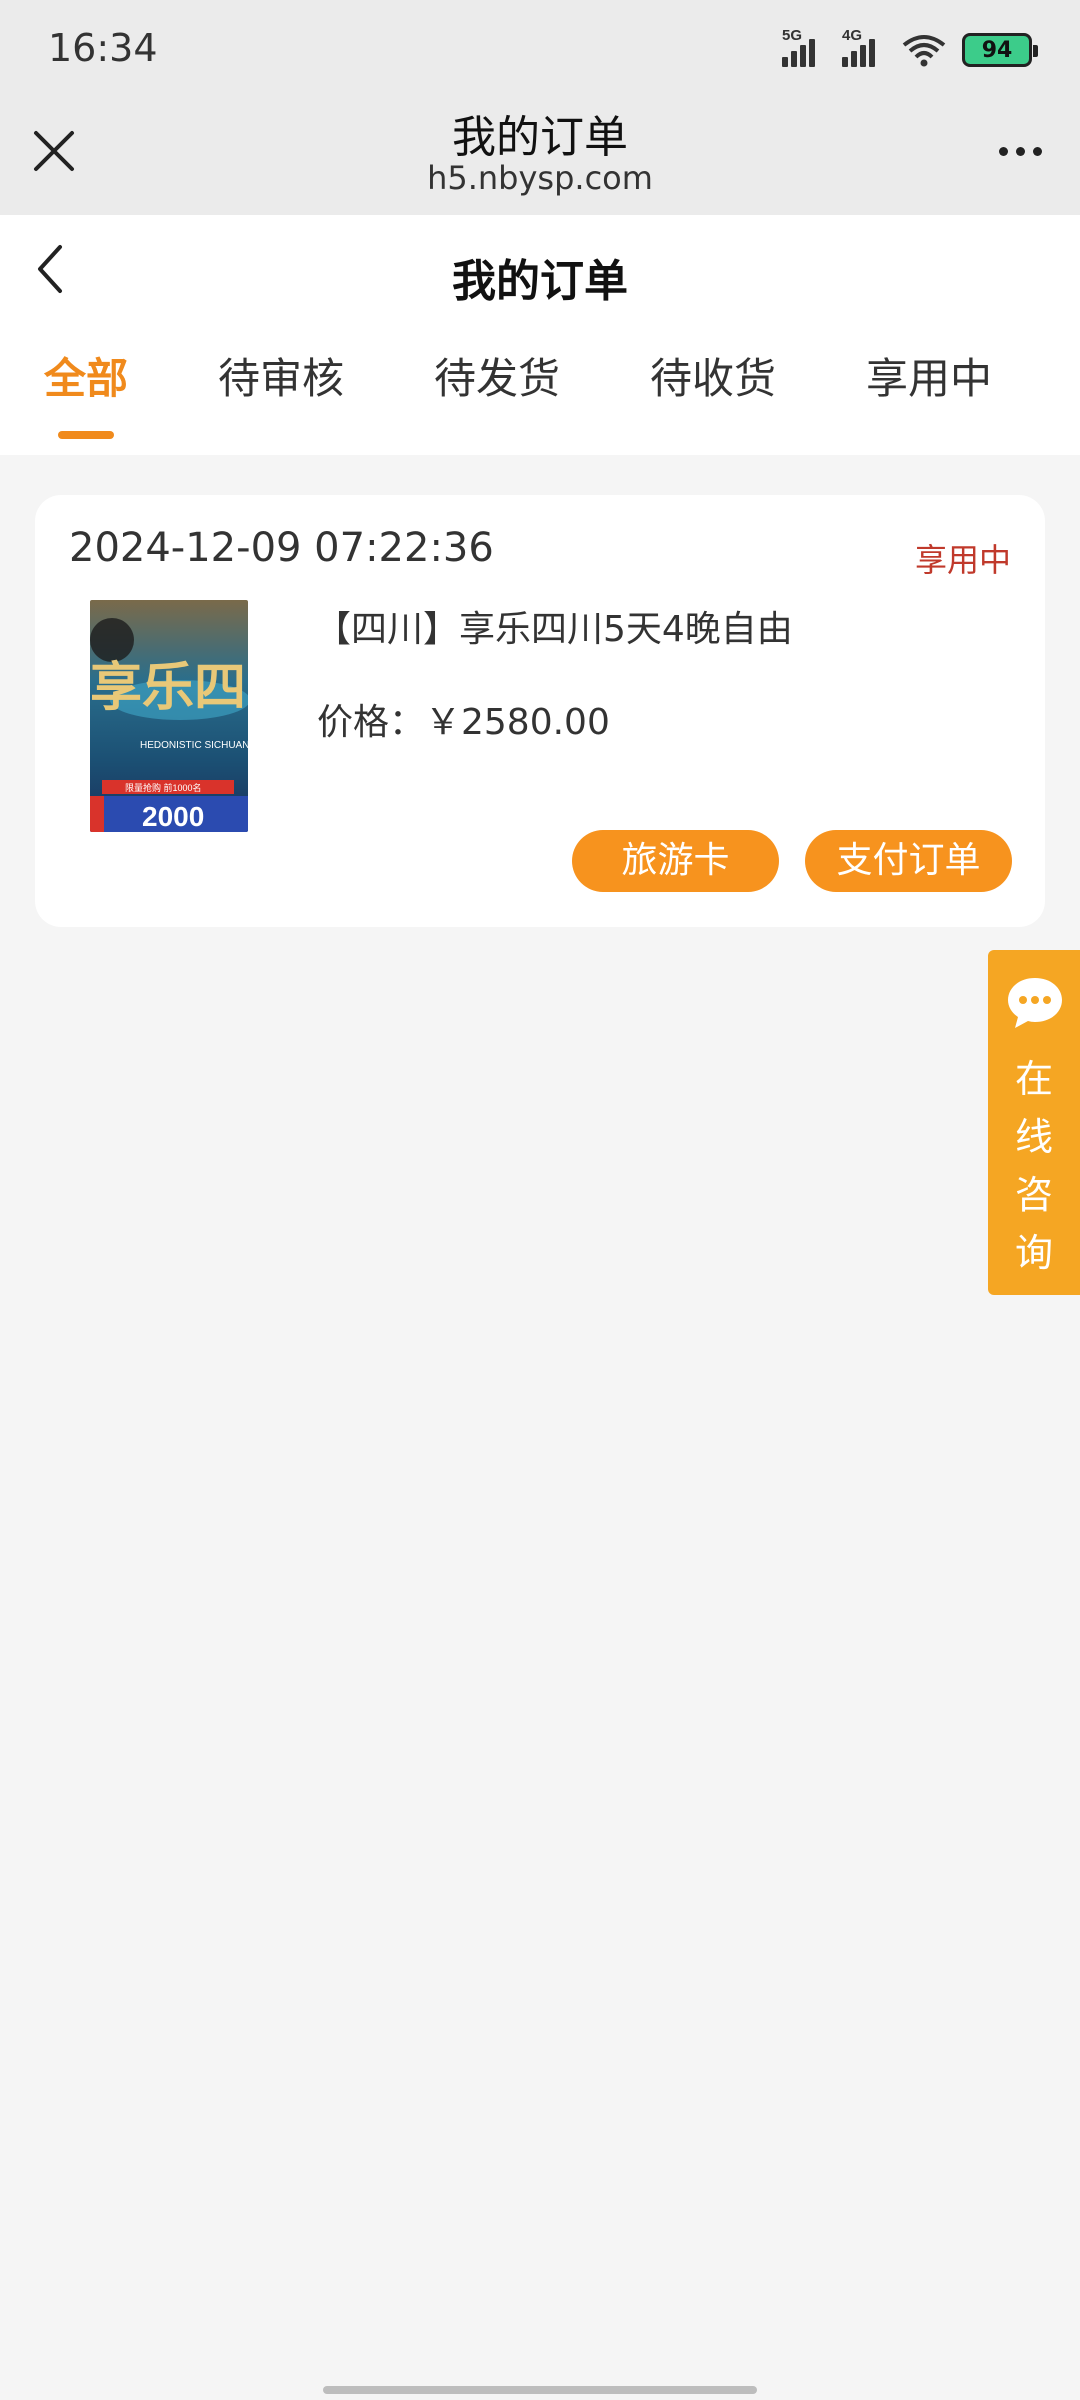 This screenshot has height=2400, width=1080. Describe the element at coordinates (852, 35) in the screenshot. I see `signal-4g-label: 4G` at that location.